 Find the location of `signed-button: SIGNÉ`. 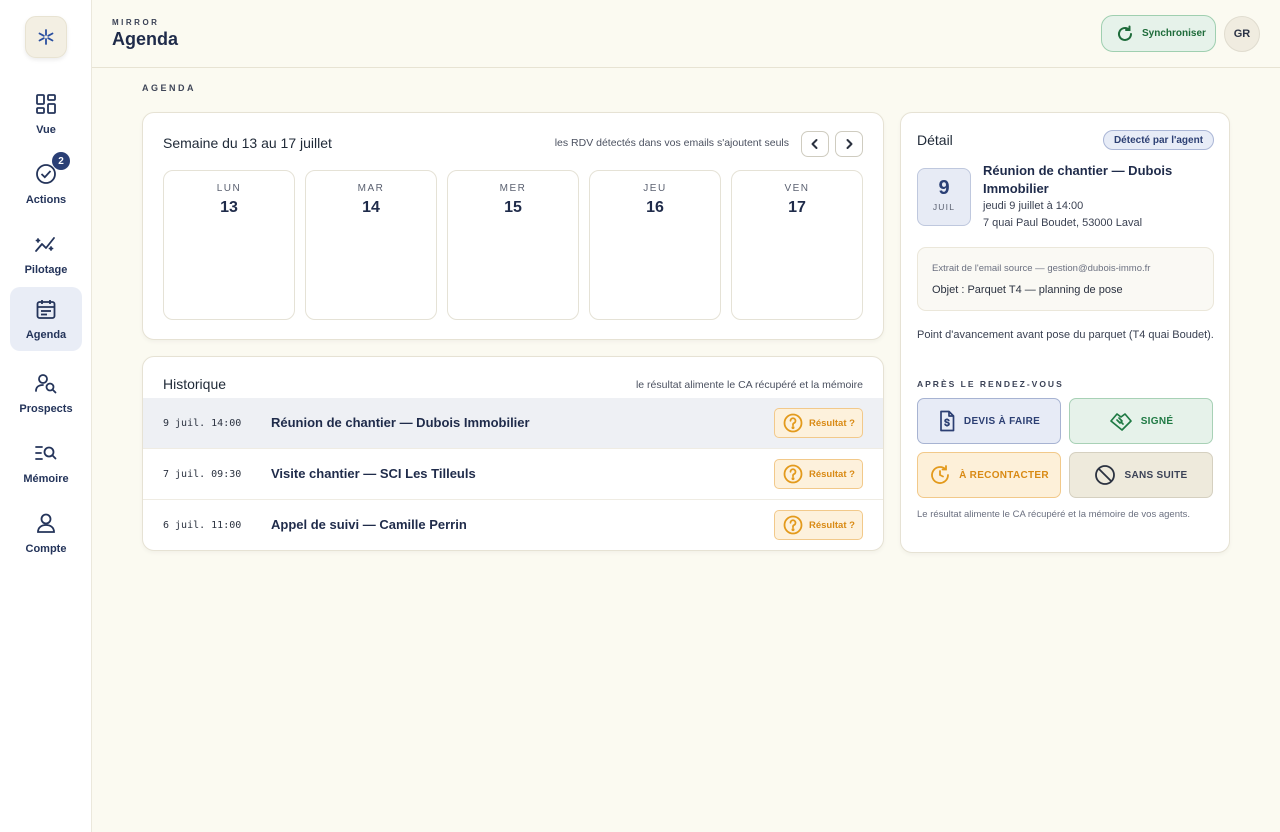

signed-button: SIGNÉ is located at coordinates (1141, 421).